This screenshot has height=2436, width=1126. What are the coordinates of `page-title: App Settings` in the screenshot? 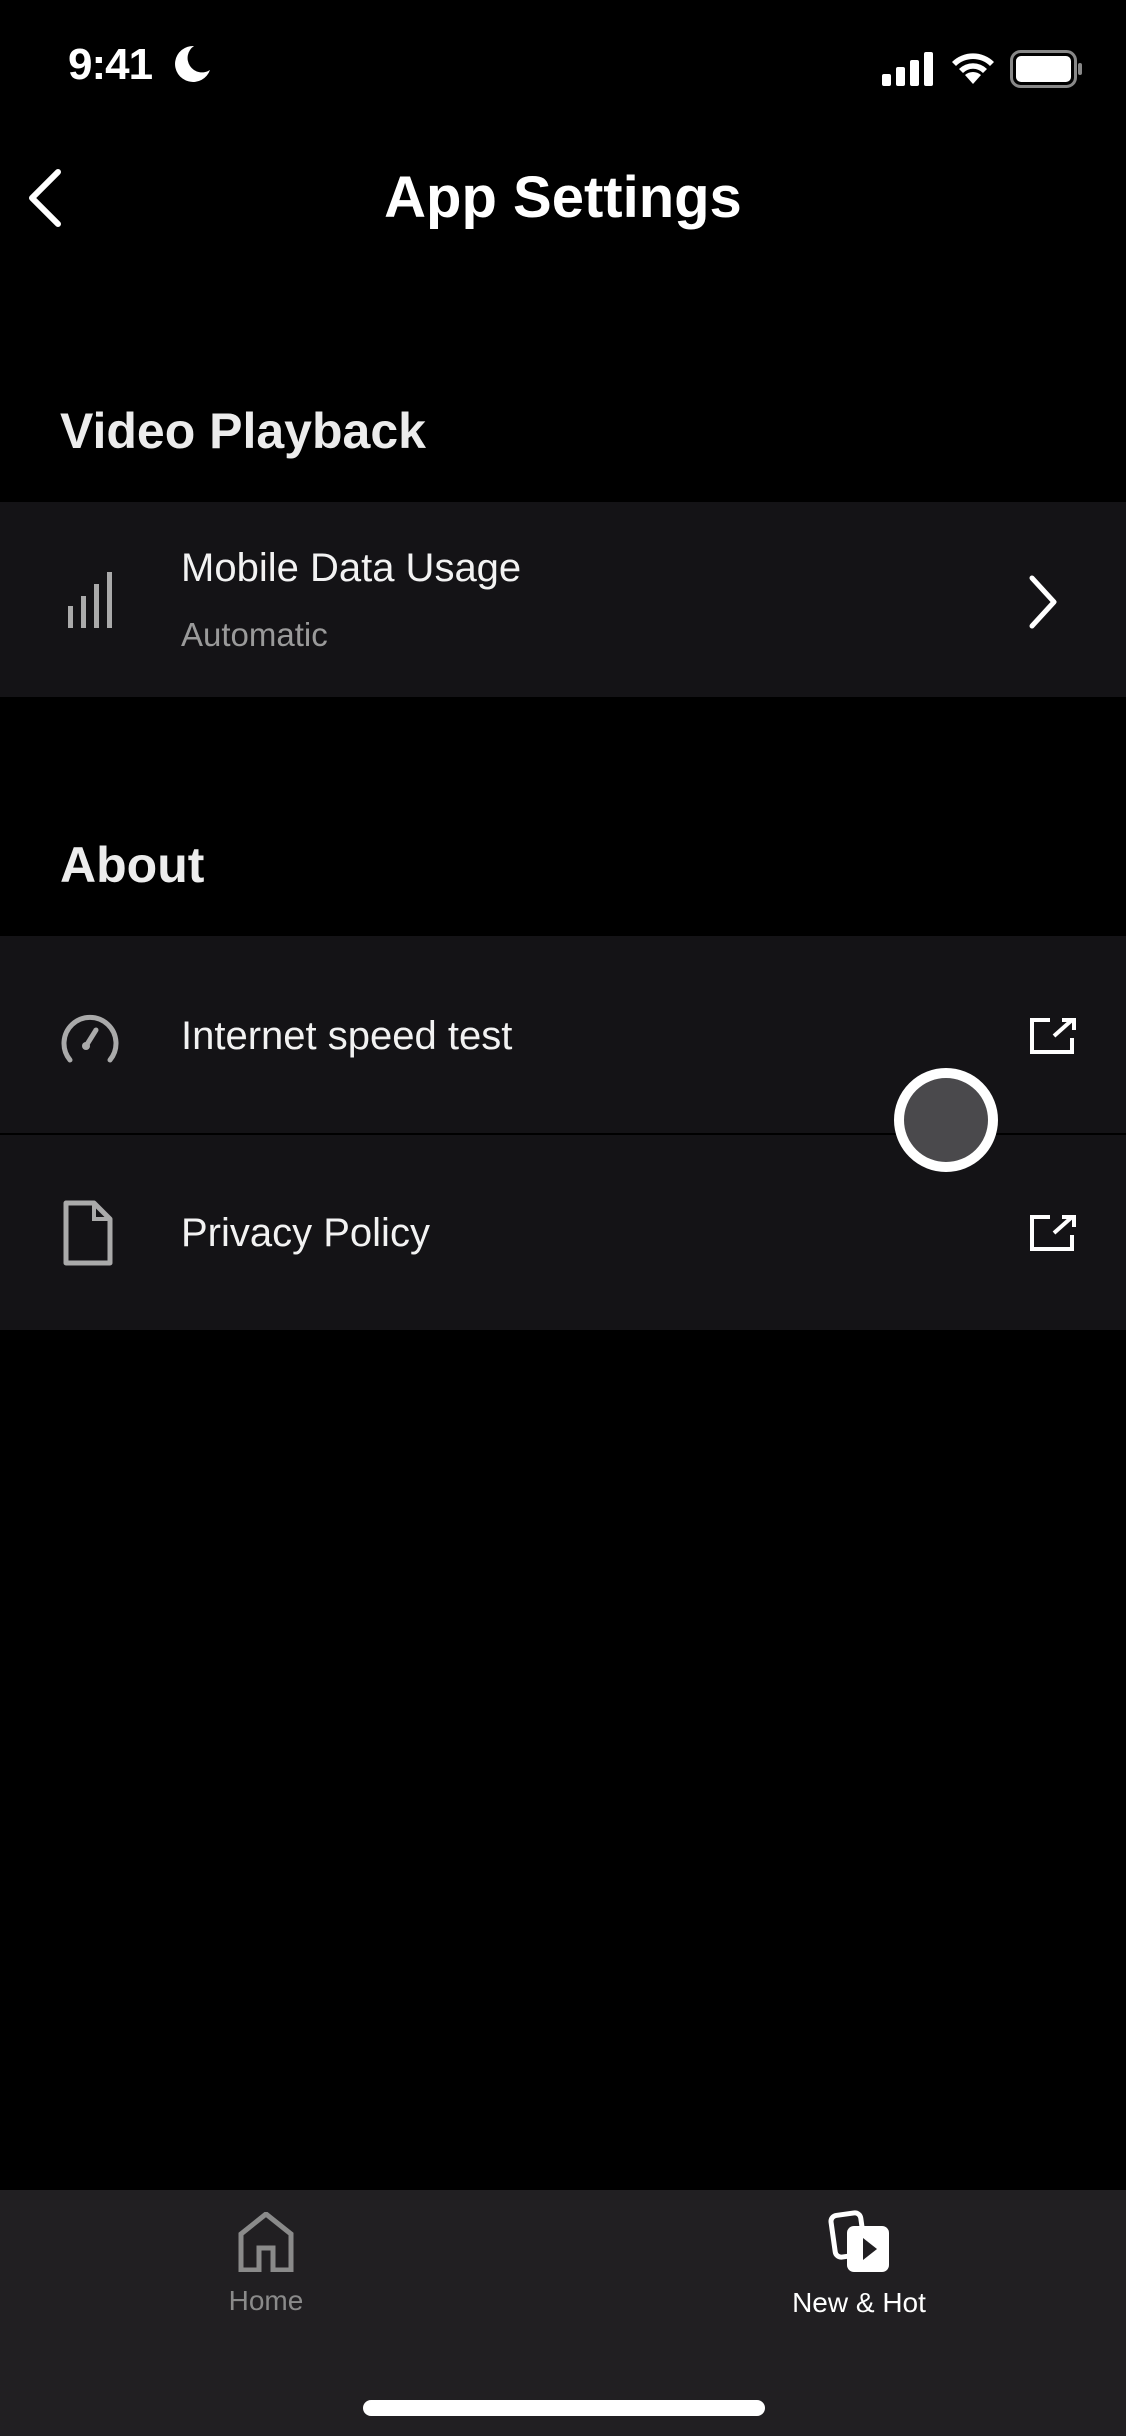 It's located at (563, 197).